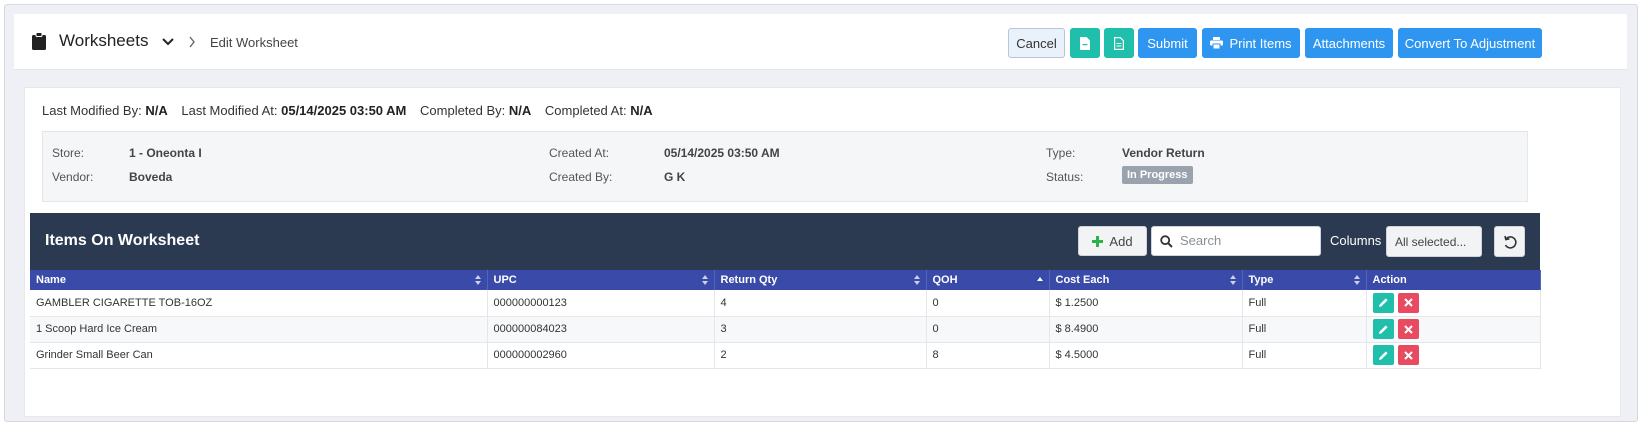  I want to click on chevron-down-icon, so click(168, 42).